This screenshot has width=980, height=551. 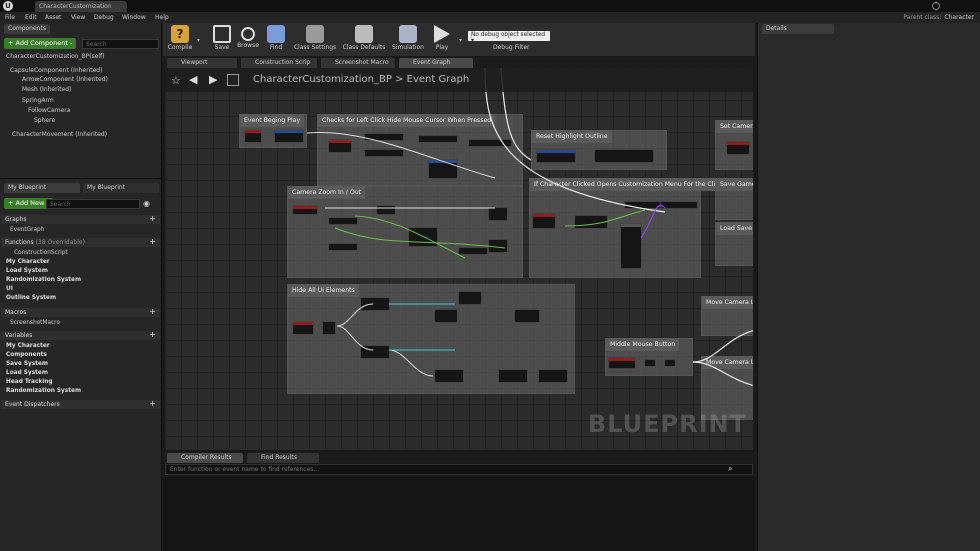 I want to click on functions-section: Functions (38 Overridable) +, so click(x=80, y=242).